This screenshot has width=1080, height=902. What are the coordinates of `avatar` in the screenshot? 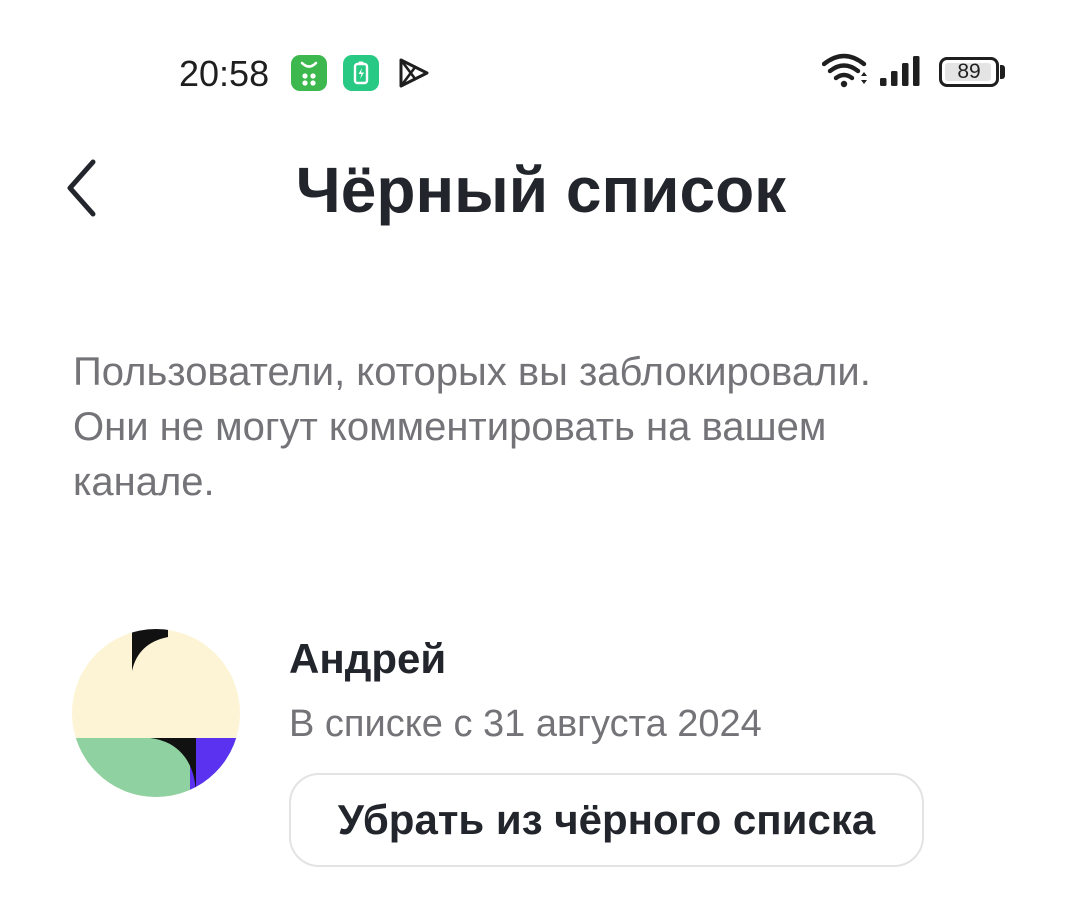 It's located at (156, 713).